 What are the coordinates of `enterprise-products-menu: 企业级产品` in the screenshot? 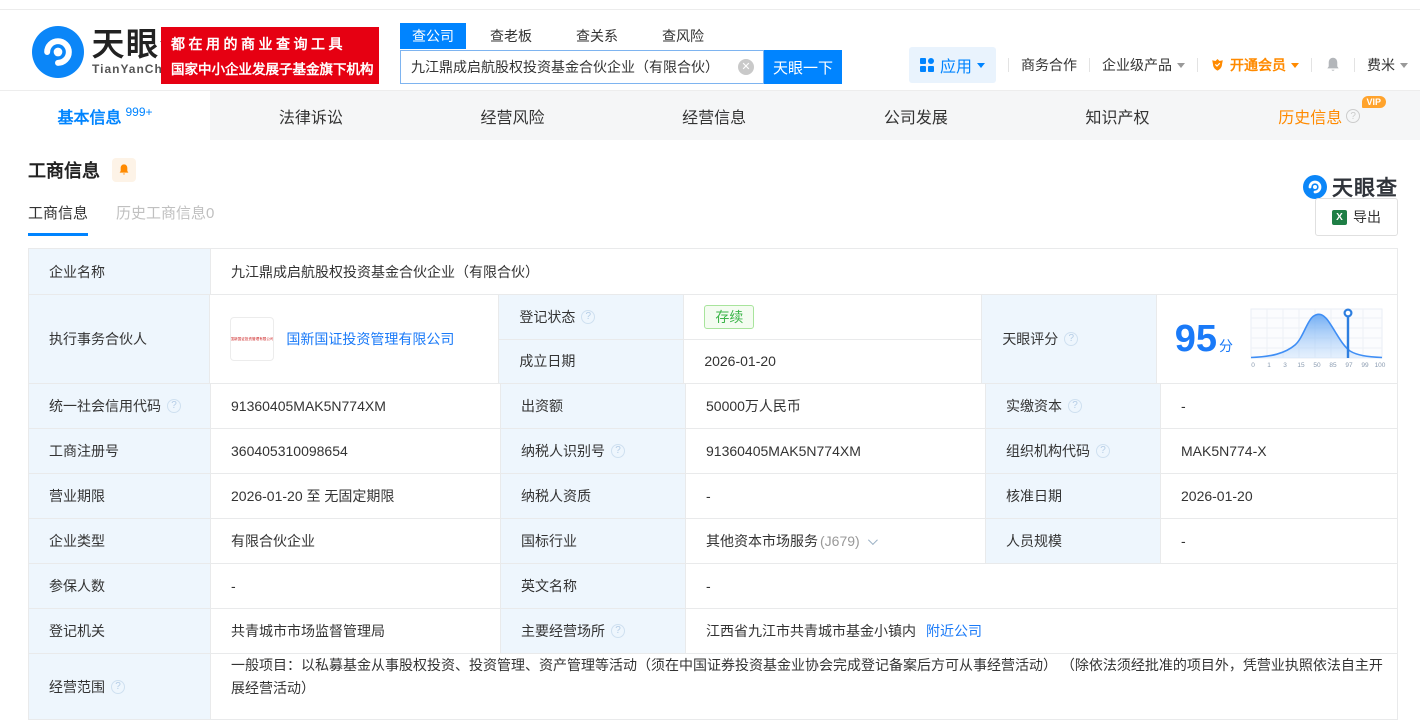 It's located at (1143, 65).